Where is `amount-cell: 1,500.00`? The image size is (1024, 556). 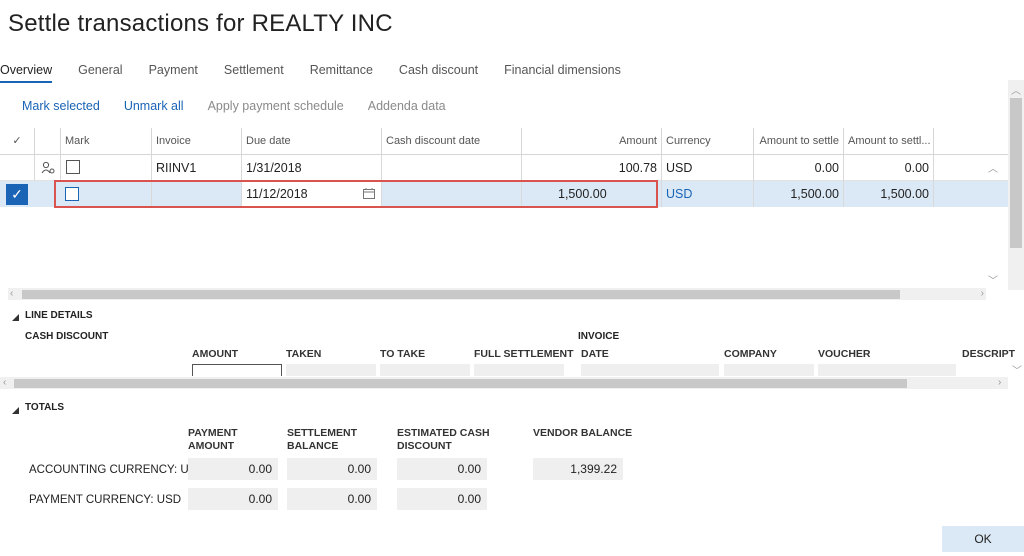 amount-cell: 1,500.00 is located at coordinates (591, 194).